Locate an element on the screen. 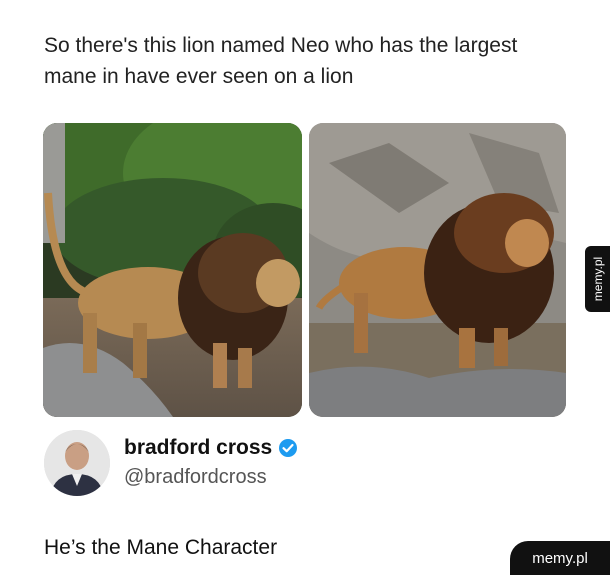 This screenshot has width=610, height=575. watermark-side-text: memy.pl is located at coordinates (597, 279).